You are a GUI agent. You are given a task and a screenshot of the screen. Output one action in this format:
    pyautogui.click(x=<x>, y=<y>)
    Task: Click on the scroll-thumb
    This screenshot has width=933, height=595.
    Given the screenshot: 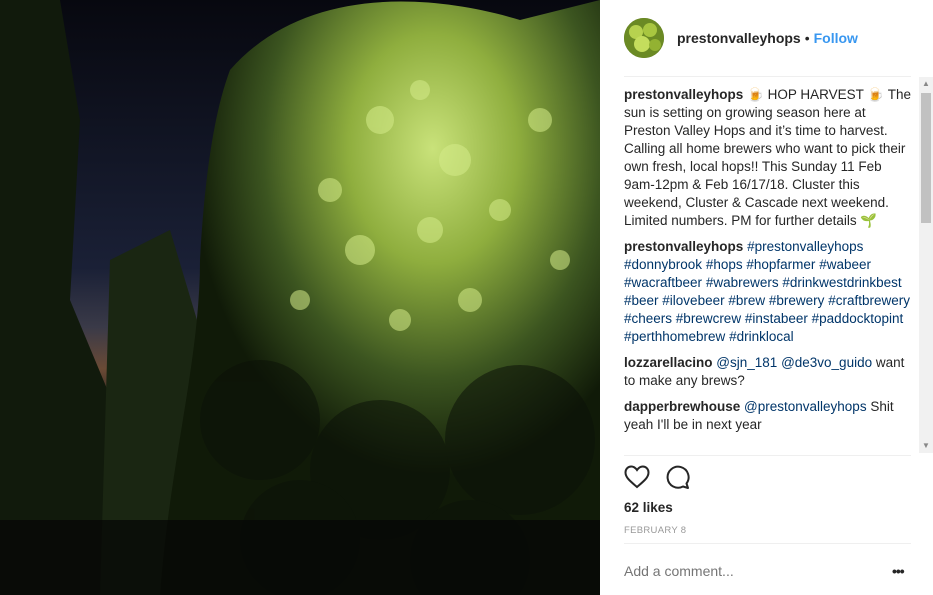 What is the action you would take?
    pyautogui.click(x=926, y=158)
    